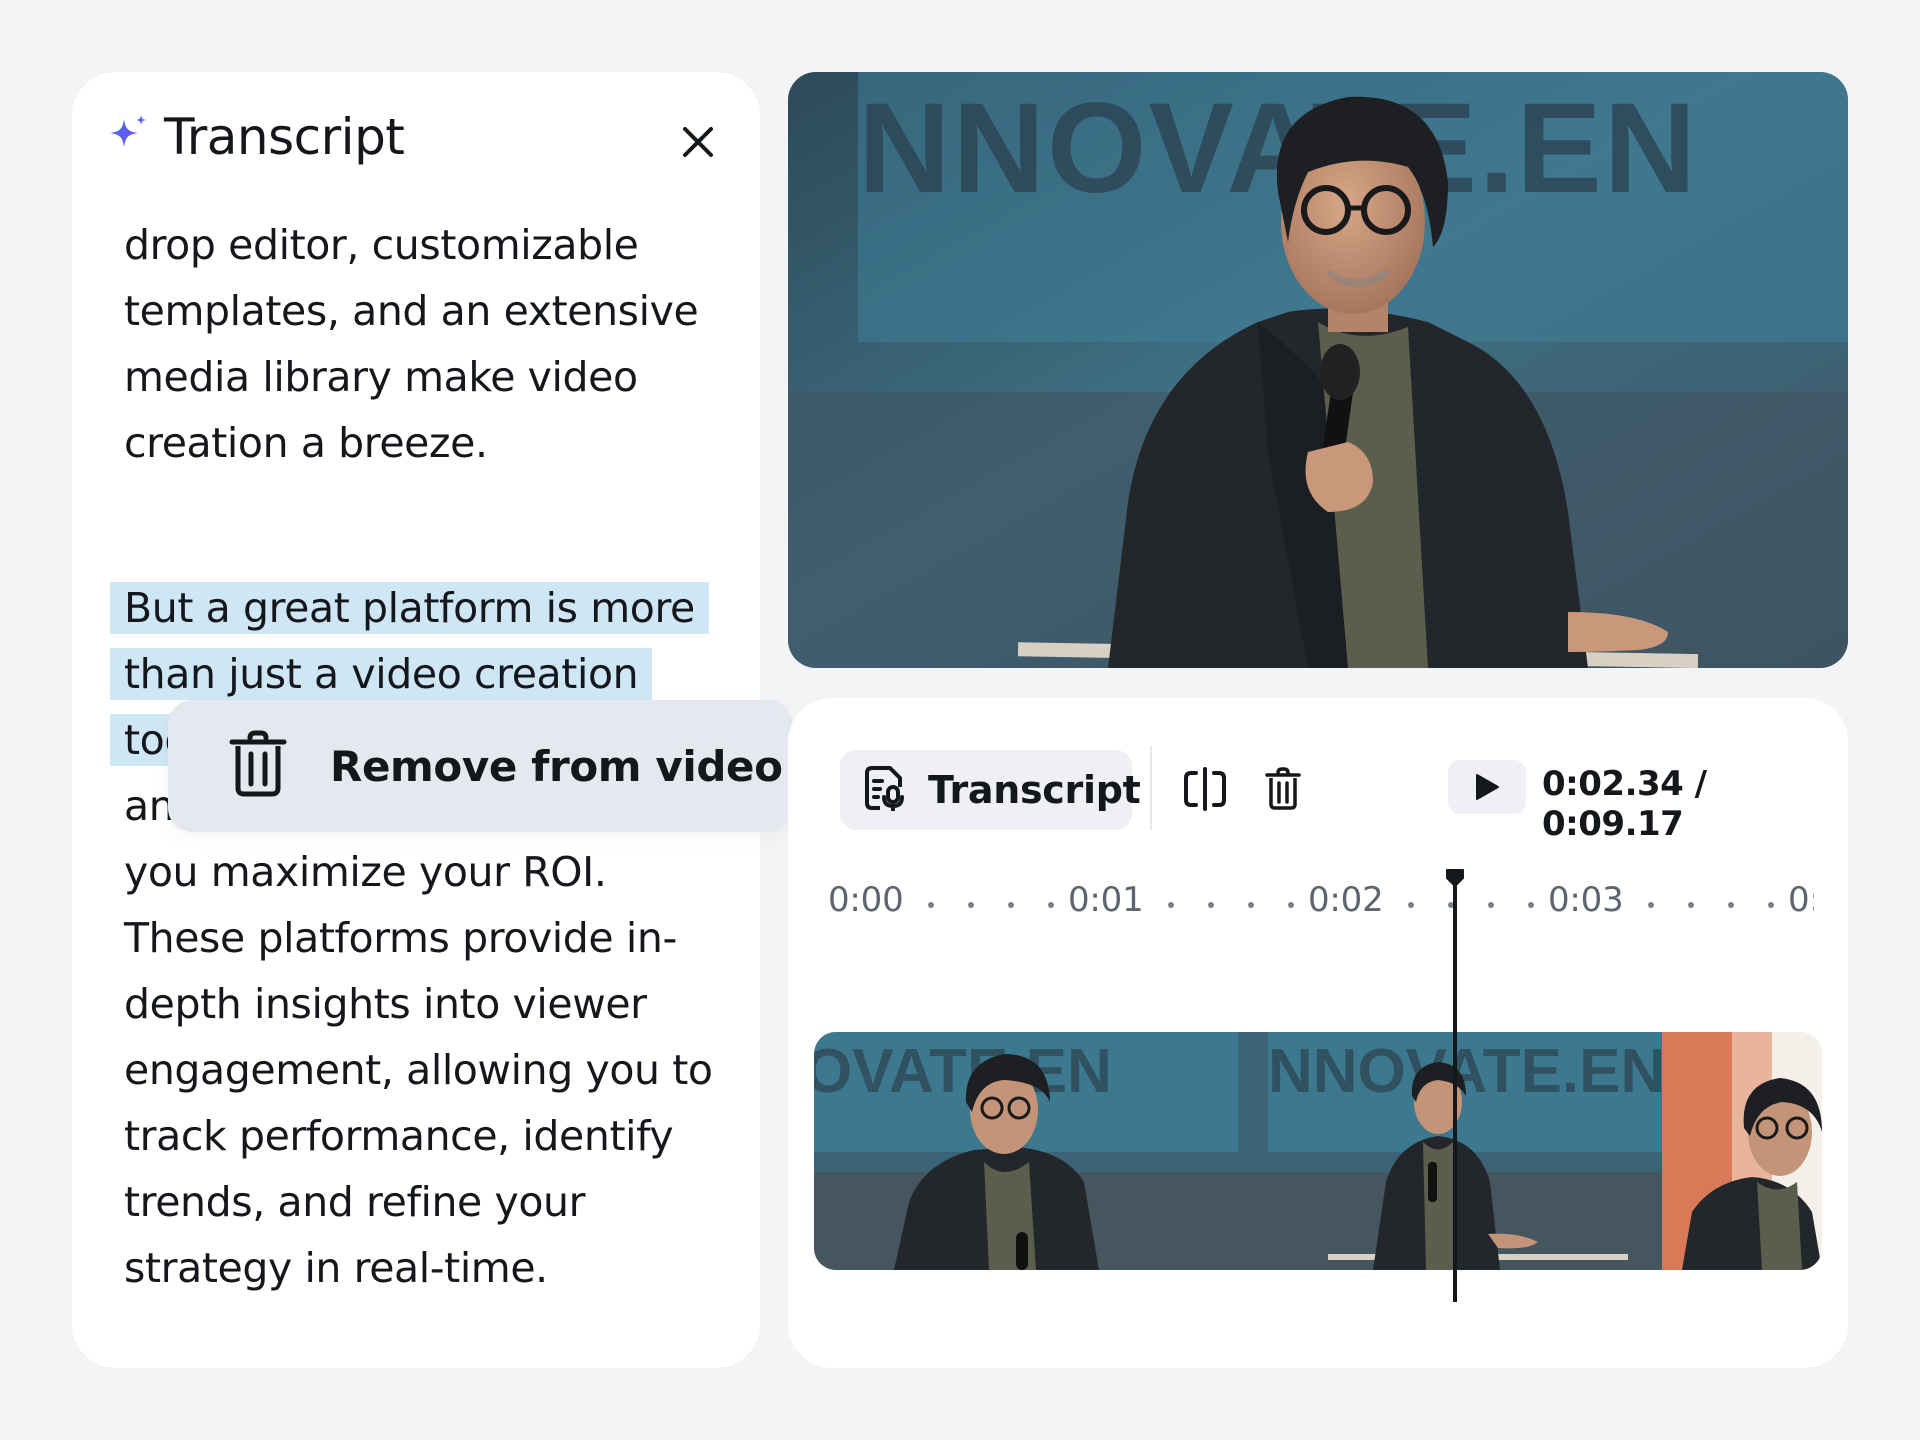 The height and width of the screenshot is (1440, 1920). Describe the element at coordinates (1455, 1088) in the screenshot. I see `playhead` at that location.